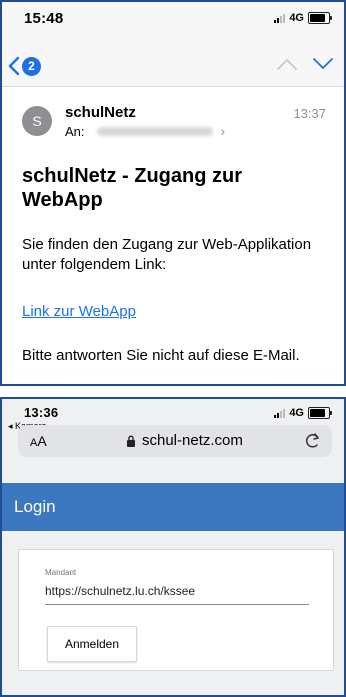 The width and height of the screenshot is (346, 697). Describe the element at coordinates (35, 506) in the screenshot. I see `login-title: Login` at that location.